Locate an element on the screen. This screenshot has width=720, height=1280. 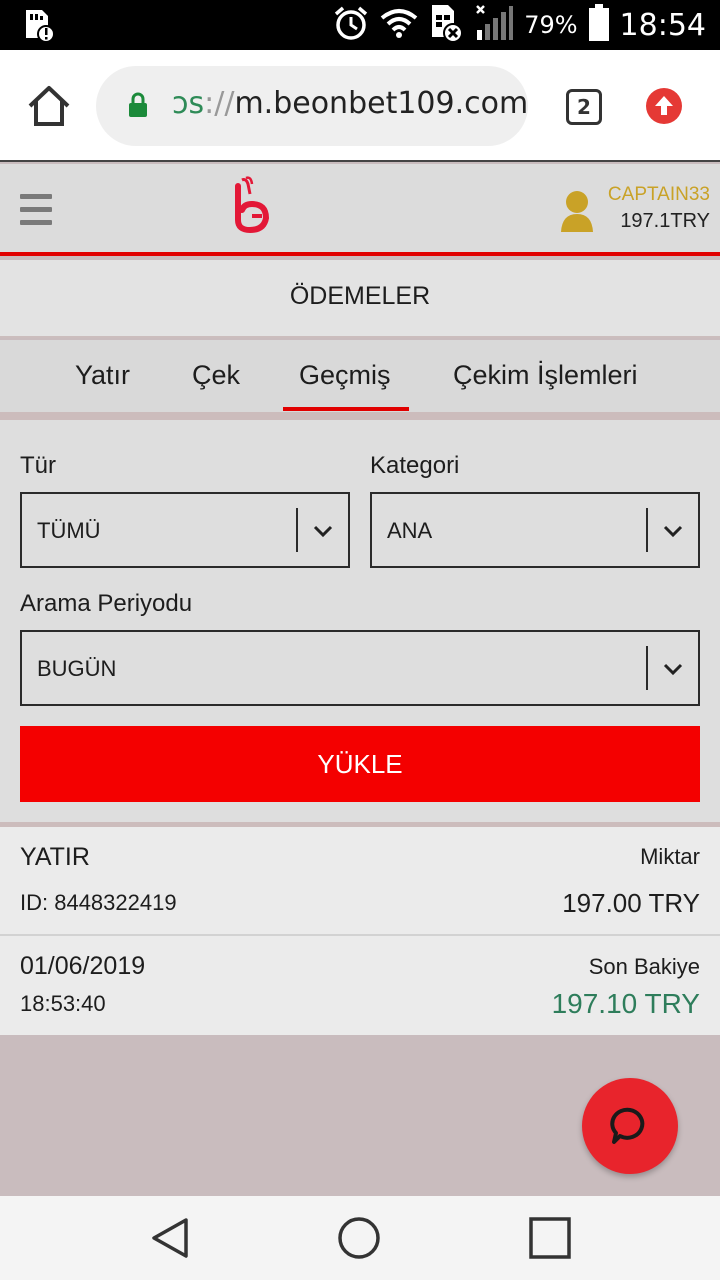
url-scheme: ɔs is located at coordinates (188, 103).